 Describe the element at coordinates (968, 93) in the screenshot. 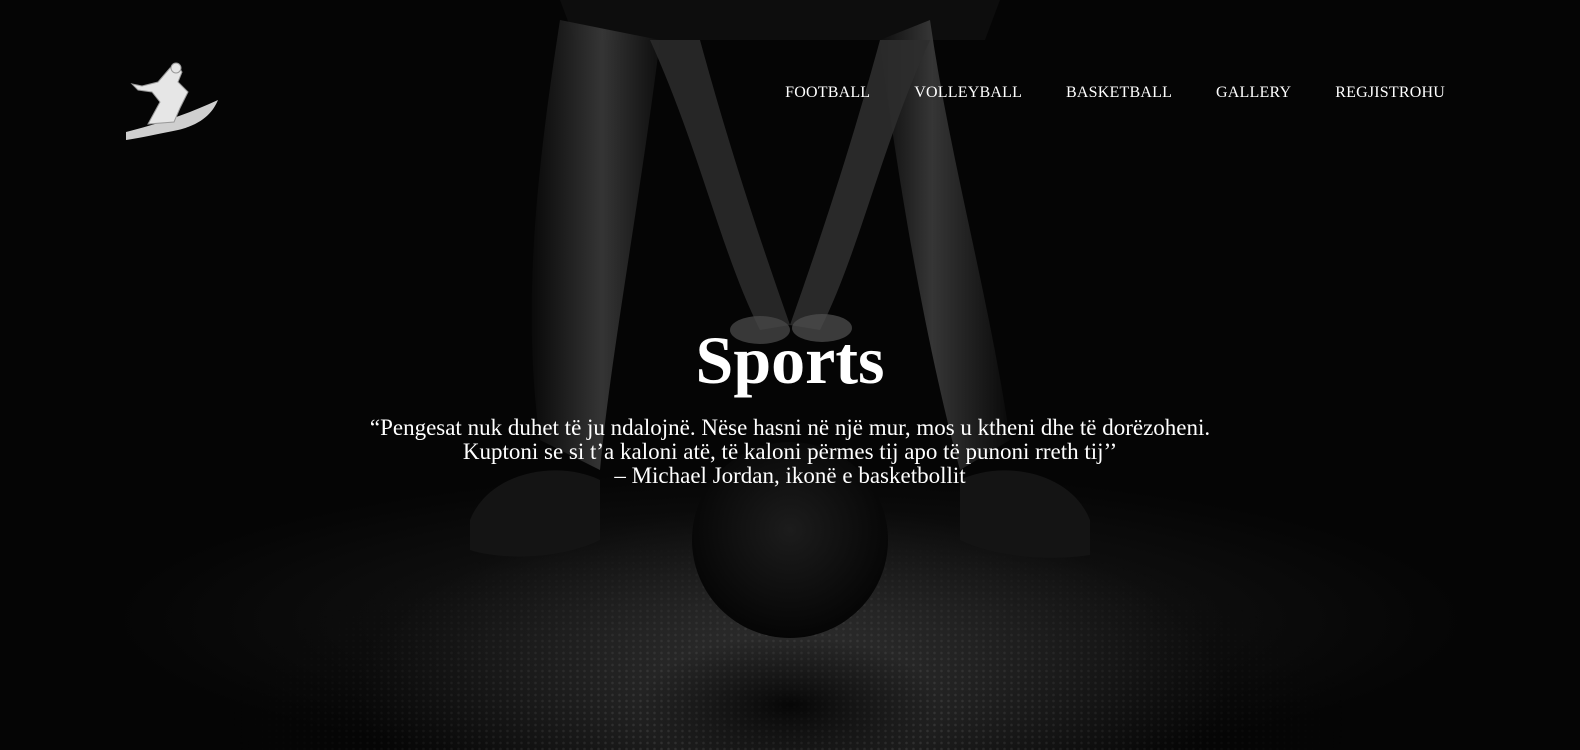

I see `nav-item-volleyball: VOLLEYBALL` at that location.